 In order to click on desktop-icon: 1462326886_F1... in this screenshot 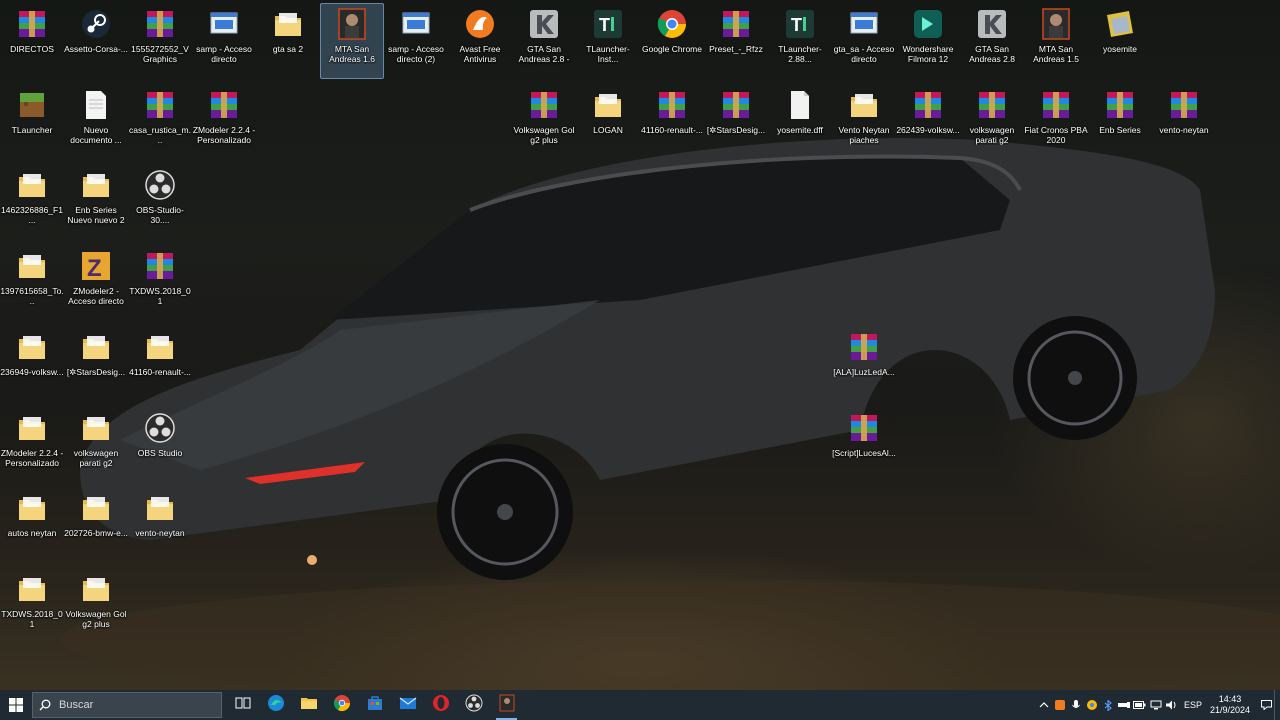, I will do `click(32, 202)`.